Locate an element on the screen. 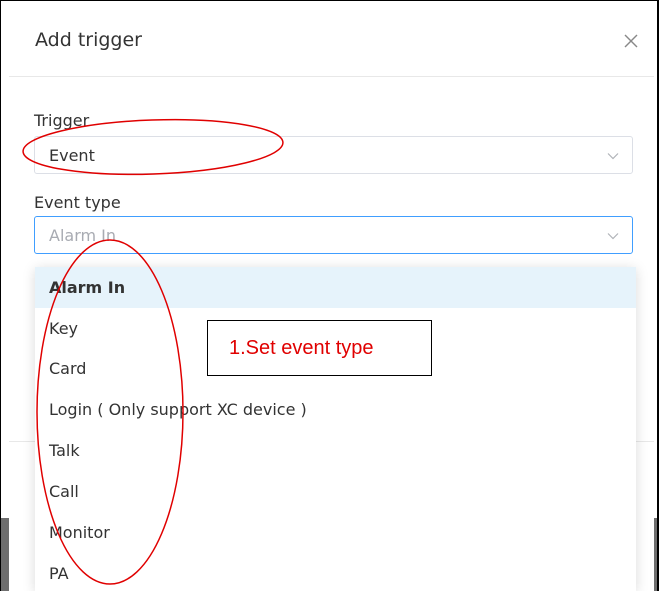  event-type-select-placeholder: Alarm In is located at coordinates (83, 235).